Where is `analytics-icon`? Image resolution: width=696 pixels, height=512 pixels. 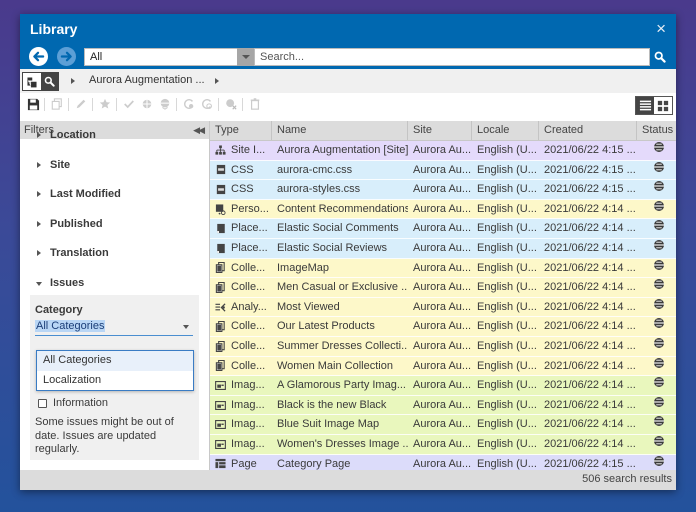
analytics-icon is located at coordinates (220, 307).